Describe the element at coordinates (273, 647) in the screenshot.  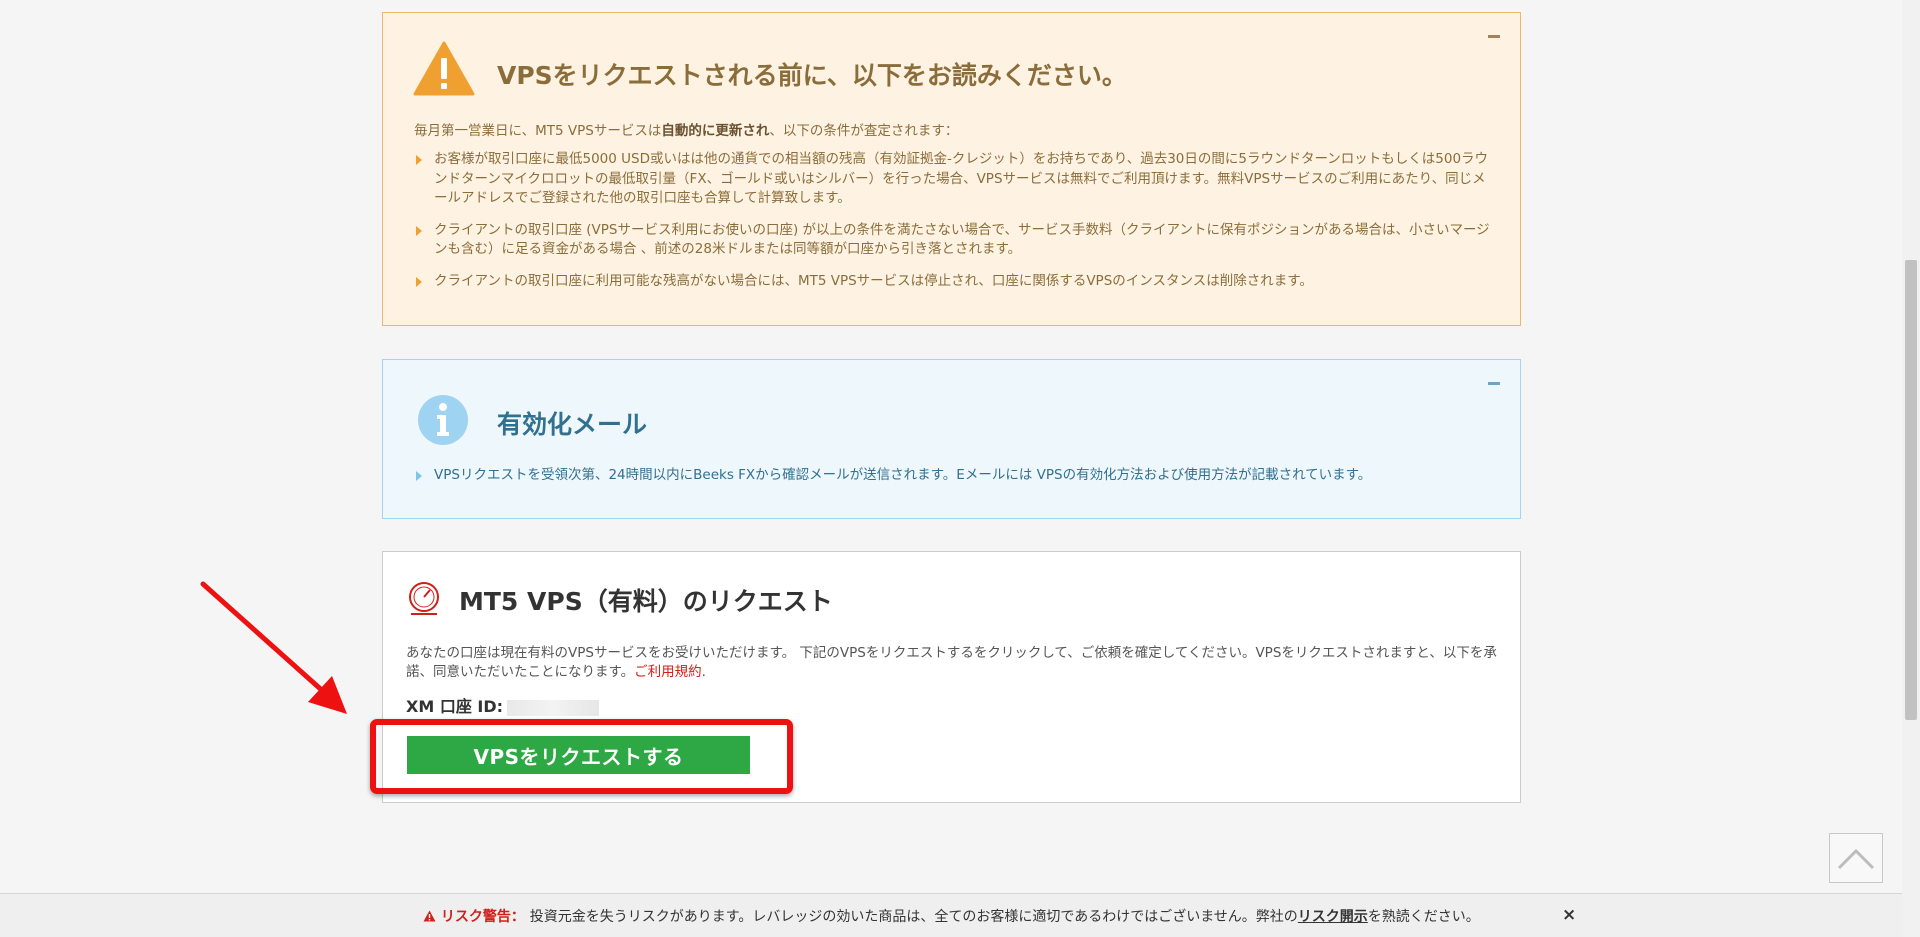
I see `annotation-arrow-icon` at that location.